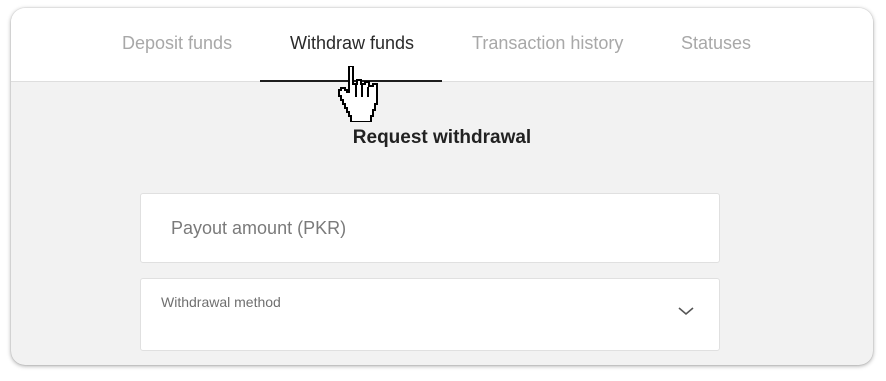 This screenshot has width=886, height=381. What do you see at coordinates (716, 43) in the screenshot?
I see `tab-statuses: Statuses` at bounding box center [716, 43].